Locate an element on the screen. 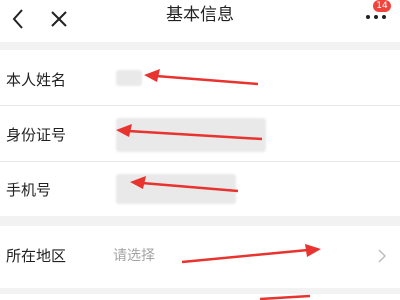  name-label: 本人姓名 is located at coordinates (36, 80).